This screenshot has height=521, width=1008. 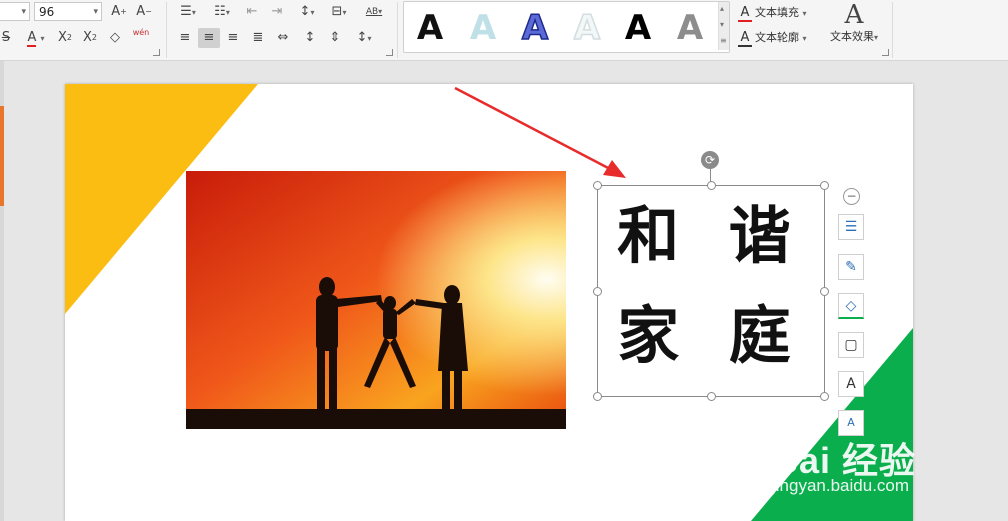 I want to click on brush-icon: ✎, so click(x=851, y=267).